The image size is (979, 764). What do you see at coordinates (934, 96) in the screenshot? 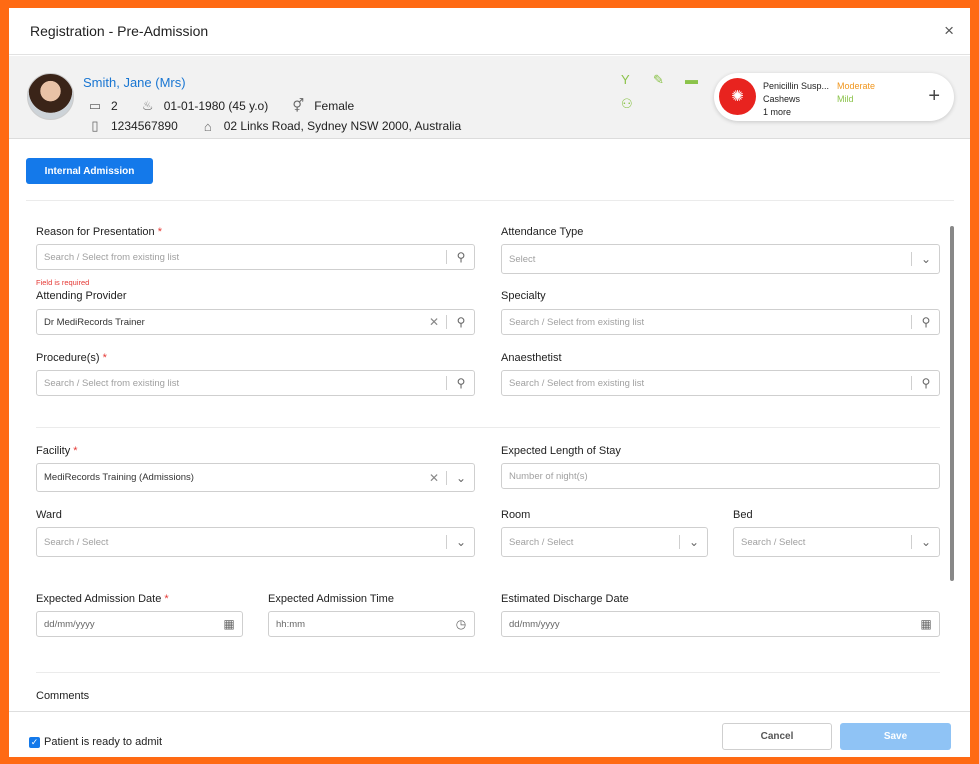
I see `add-allergy-icon: +` at bounding box center [934, 96].